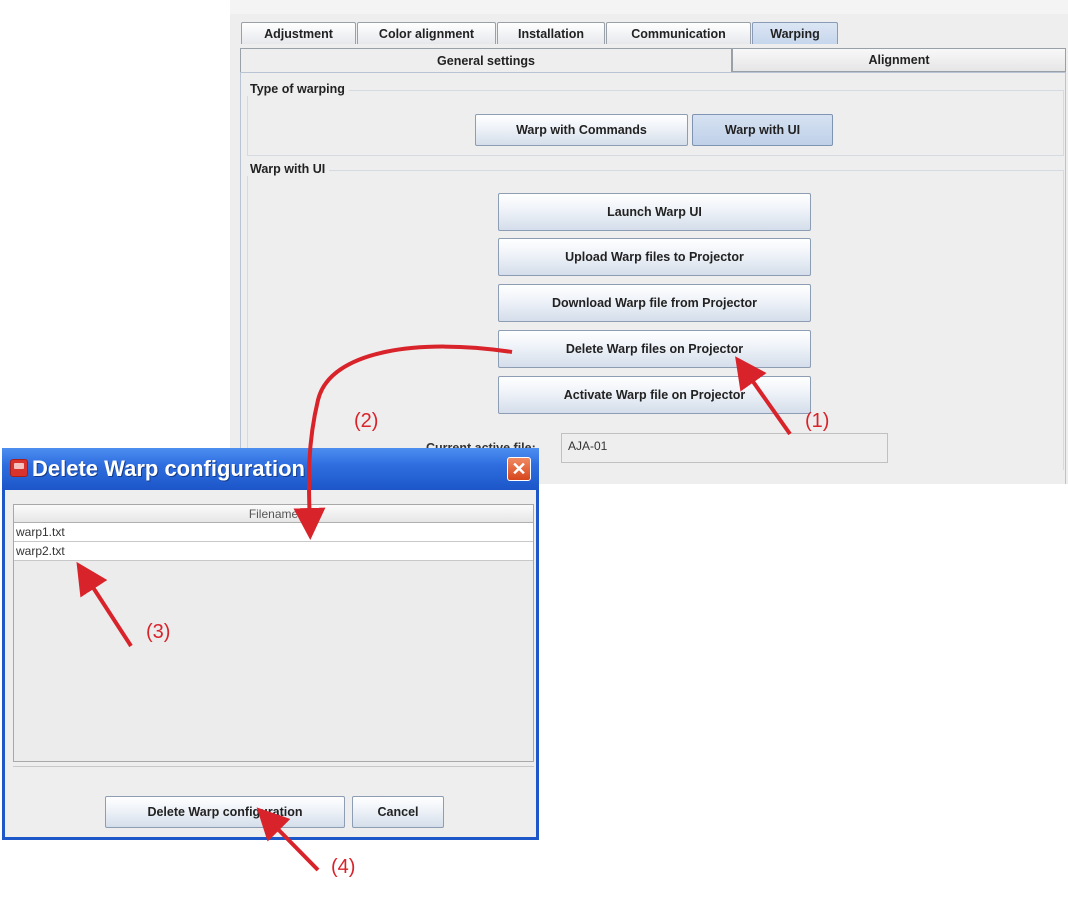 This screenshot has width=1068, height=900. I want to click on annotation-step4: (4), so click(343, 867).